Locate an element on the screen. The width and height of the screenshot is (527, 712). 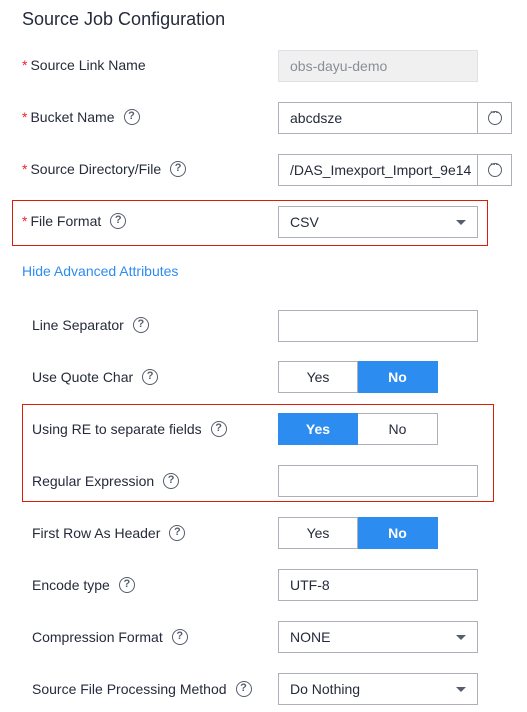
processing-method-text: Source File Processing Method is located at coordinates (129, 689).